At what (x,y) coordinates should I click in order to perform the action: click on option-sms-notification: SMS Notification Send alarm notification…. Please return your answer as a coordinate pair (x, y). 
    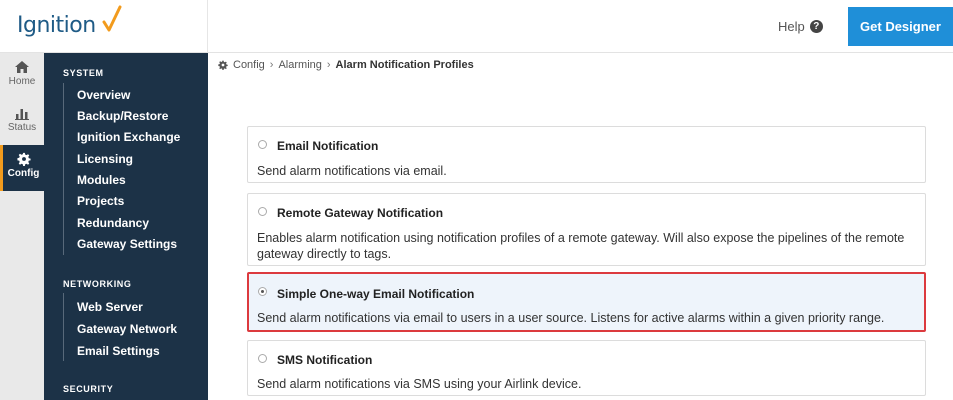
    Looking at the image, I should click on (586, 368).